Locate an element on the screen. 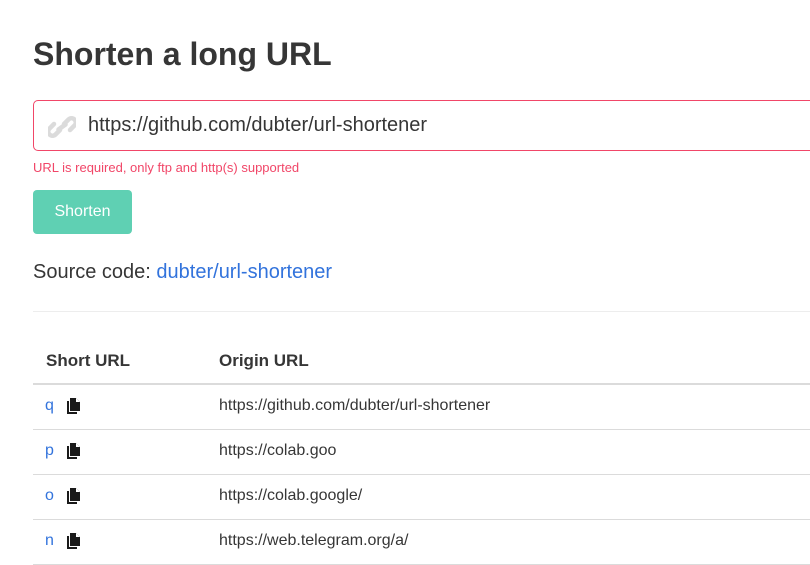 This screenshot has width=810, height=565. link-icon is located at coordinates (62, 127).